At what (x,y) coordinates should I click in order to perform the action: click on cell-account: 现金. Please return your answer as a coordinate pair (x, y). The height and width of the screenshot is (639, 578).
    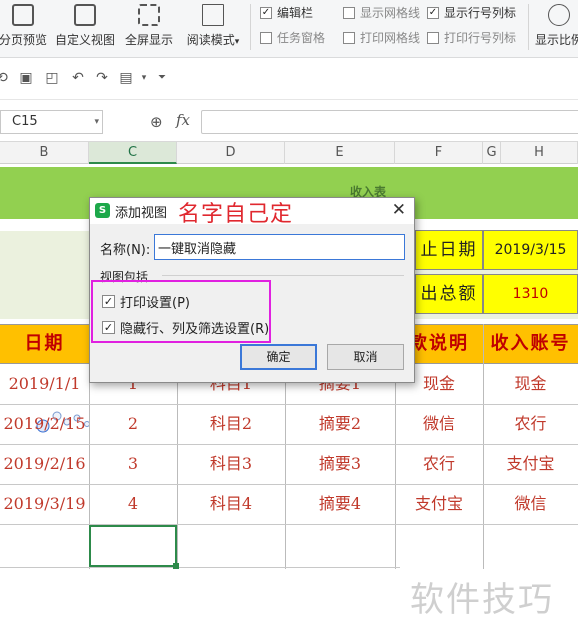
    Looking at the image, I should click on (530, 384).